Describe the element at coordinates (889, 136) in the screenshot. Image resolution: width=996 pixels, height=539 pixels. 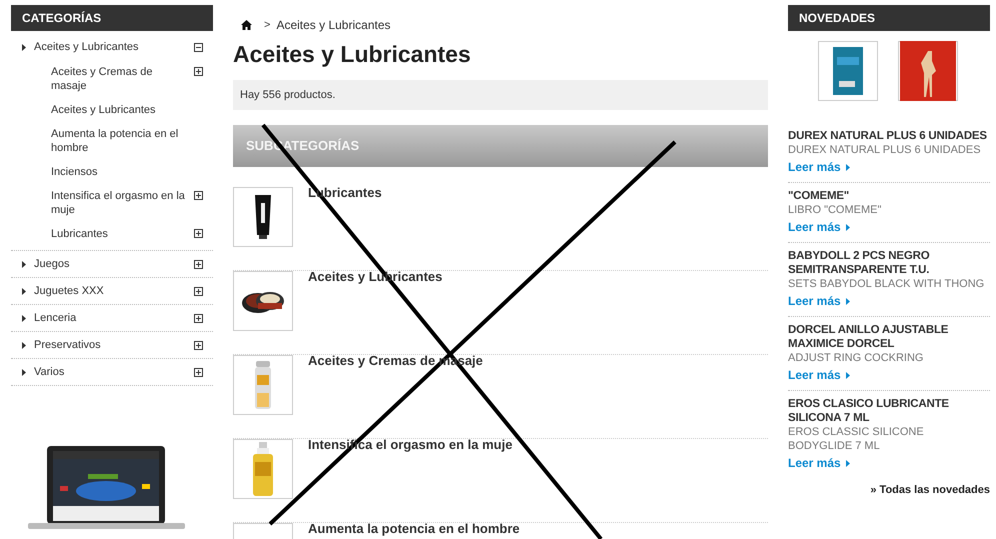
I see `product-title: DUREX NATURAL PLUS 6 UNIDADES` at that location.